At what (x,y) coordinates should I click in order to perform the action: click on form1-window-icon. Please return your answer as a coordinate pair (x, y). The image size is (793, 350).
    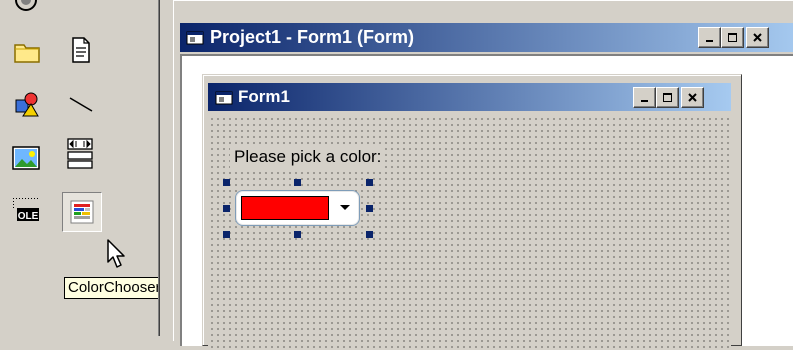
    Looking at the image, I should click on (224, 100).